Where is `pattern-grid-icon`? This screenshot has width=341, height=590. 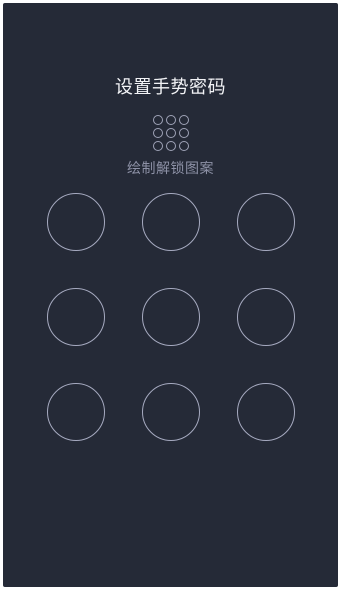 pattern-grid-icon is located at coordinates (171, 134).